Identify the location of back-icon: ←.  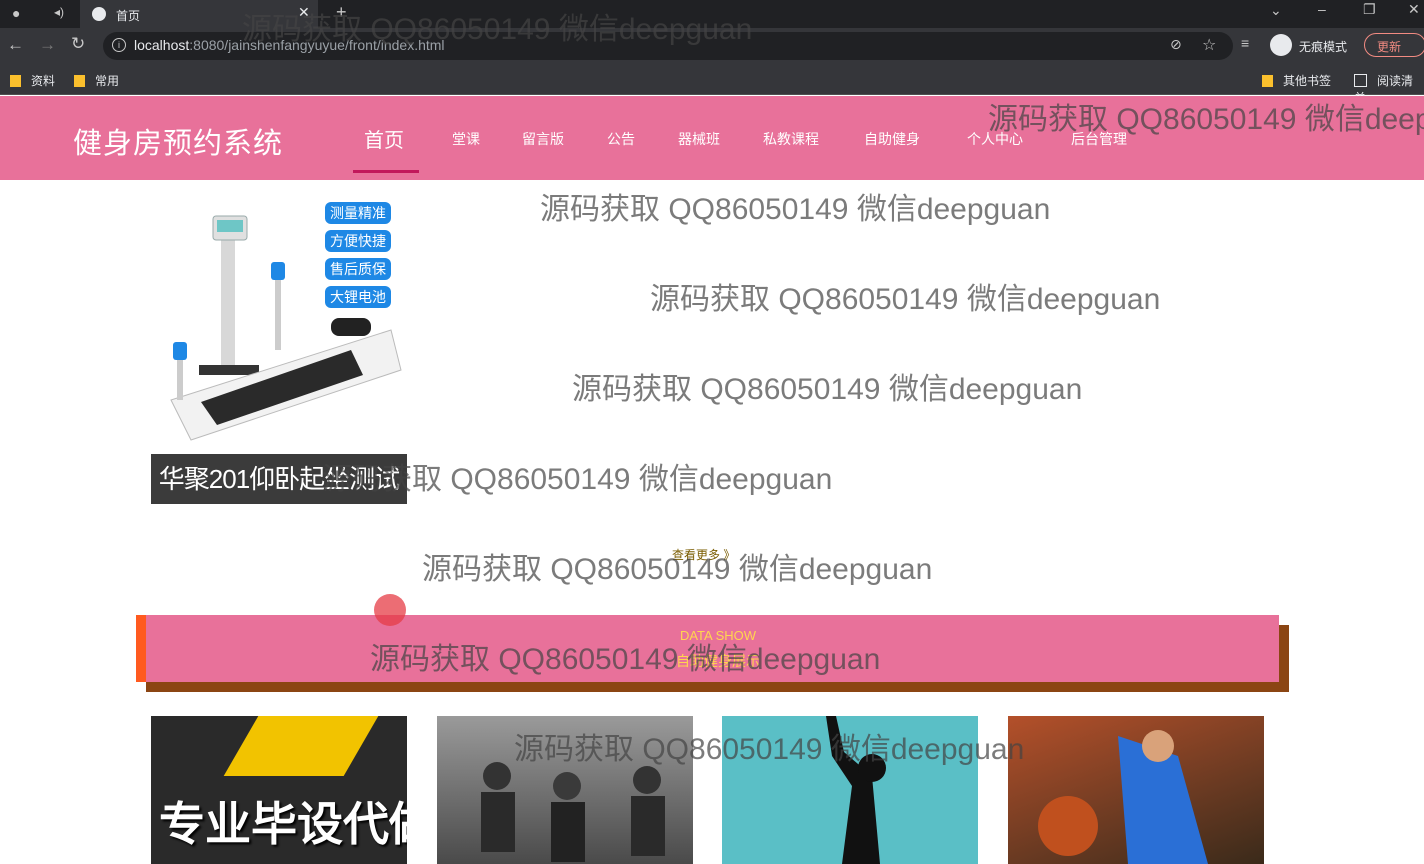
(15, 45).